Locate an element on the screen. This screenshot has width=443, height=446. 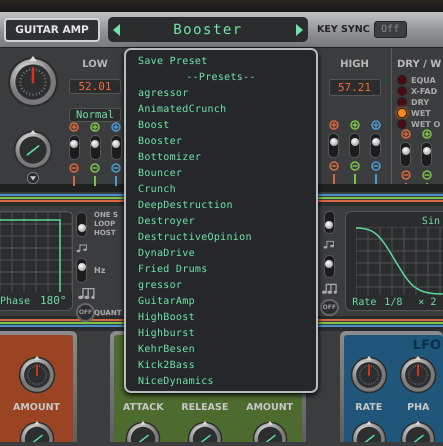
menu-item: Boost is located at coordinates (227, 126).